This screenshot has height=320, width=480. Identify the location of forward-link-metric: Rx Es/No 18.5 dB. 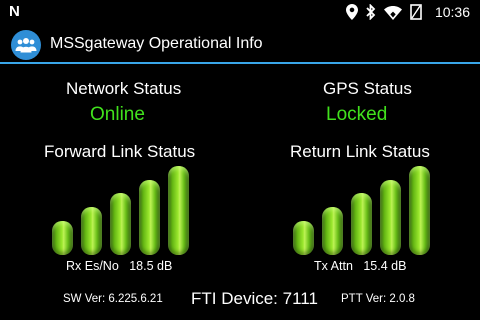
(119, 266).